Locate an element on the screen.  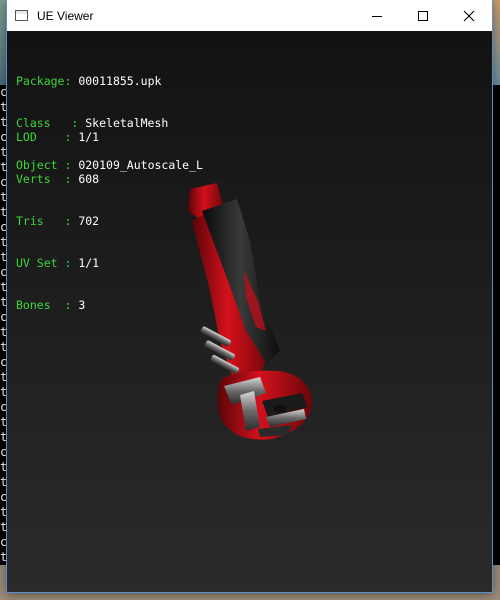
tris-label: Tris is located at coordinates (30, 221).